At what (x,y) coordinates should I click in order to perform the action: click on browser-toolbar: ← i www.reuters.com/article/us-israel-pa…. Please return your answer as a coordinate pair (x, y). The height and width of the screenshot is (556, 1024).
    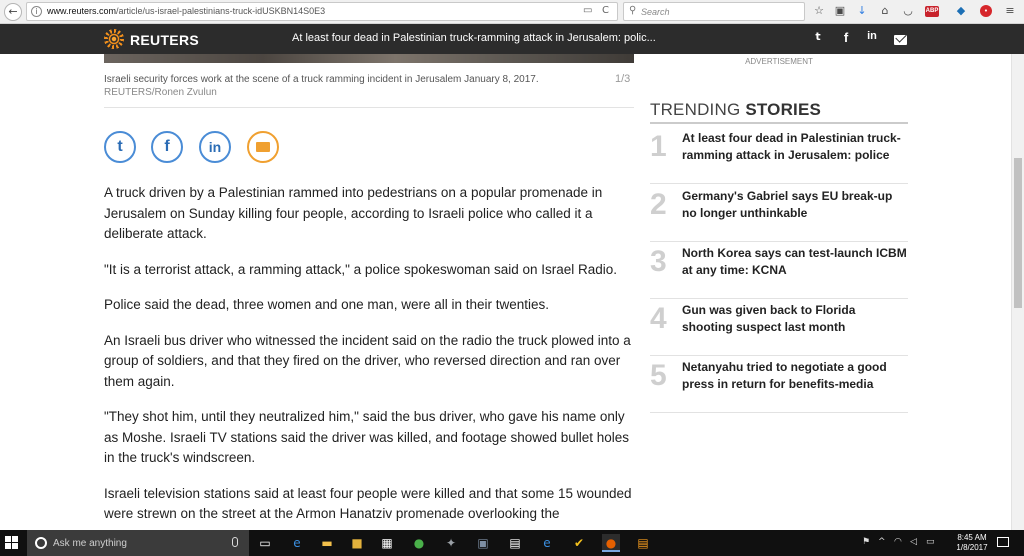
    Looking at the image, I should click on (512, 12).